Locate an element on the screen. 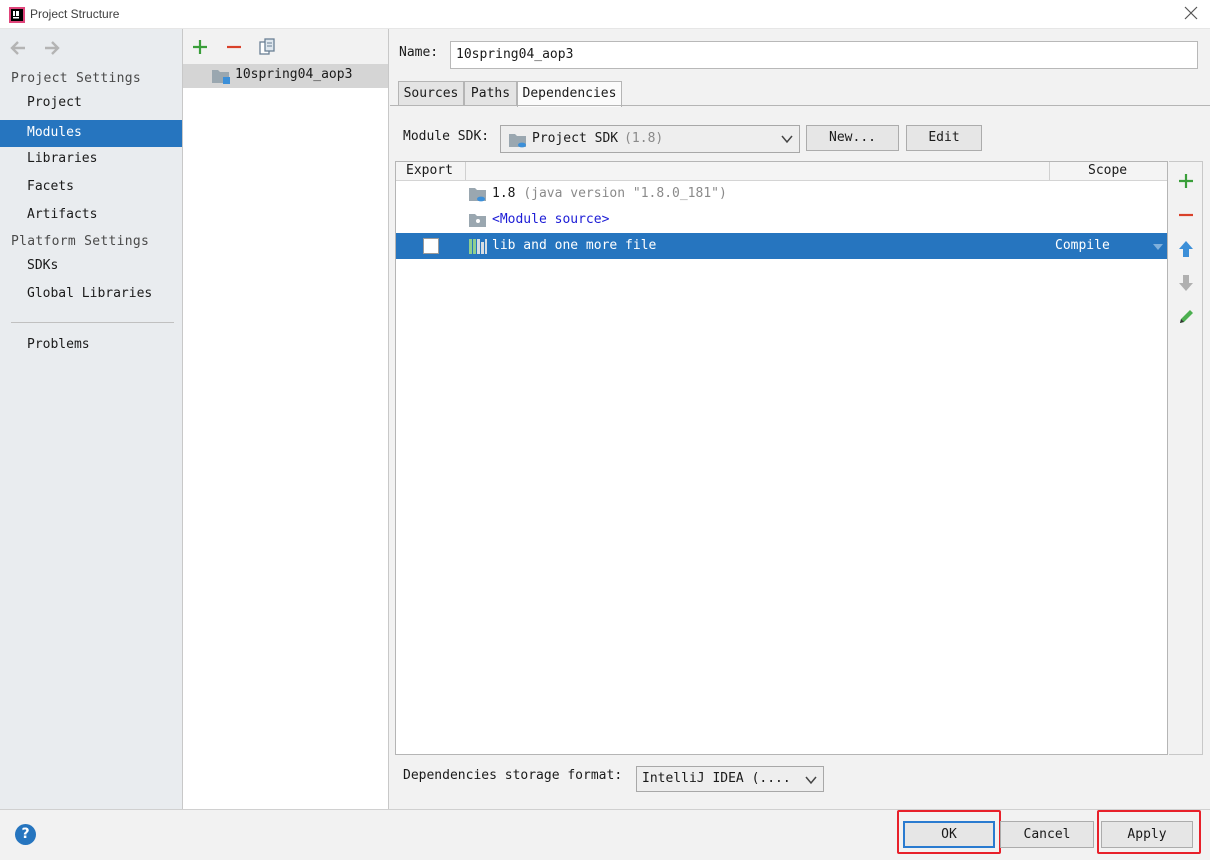 This screenshot has height=860, width=1210. library-icon is located at coordinates (478, 246).